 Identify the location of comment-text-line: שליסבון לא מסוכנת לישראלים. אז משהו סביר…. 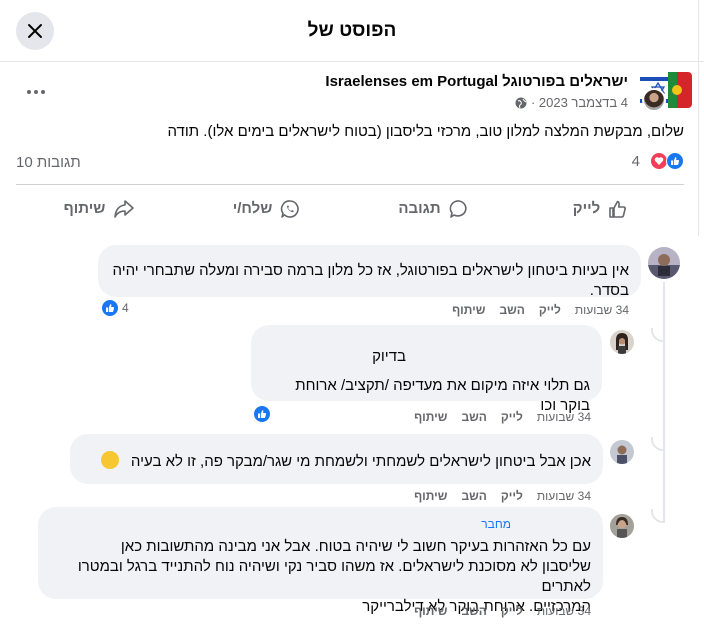
(334, 576).